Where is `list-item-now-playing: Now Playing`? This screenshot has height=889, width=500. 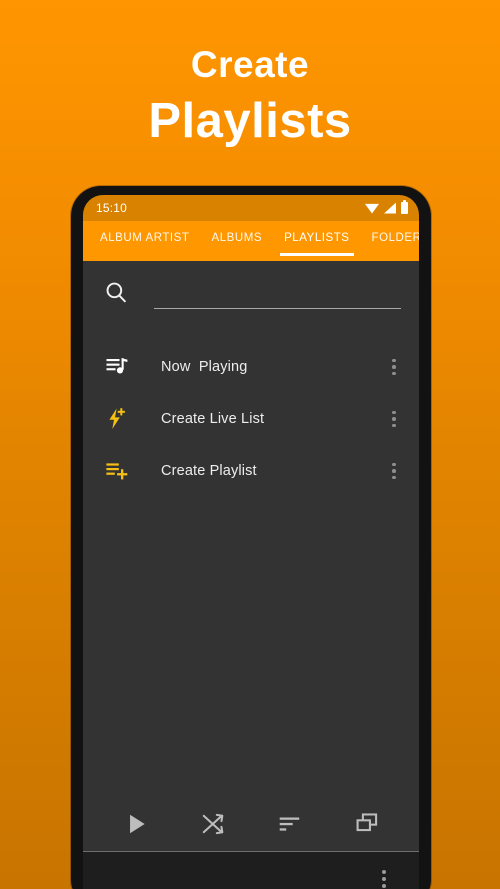
list-item-now-playing: Now Playing is located at coordinates (251, 367).